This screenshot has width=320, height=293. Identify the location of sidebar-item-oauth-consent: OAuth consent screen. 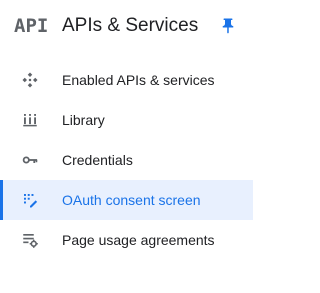
(126, 200).